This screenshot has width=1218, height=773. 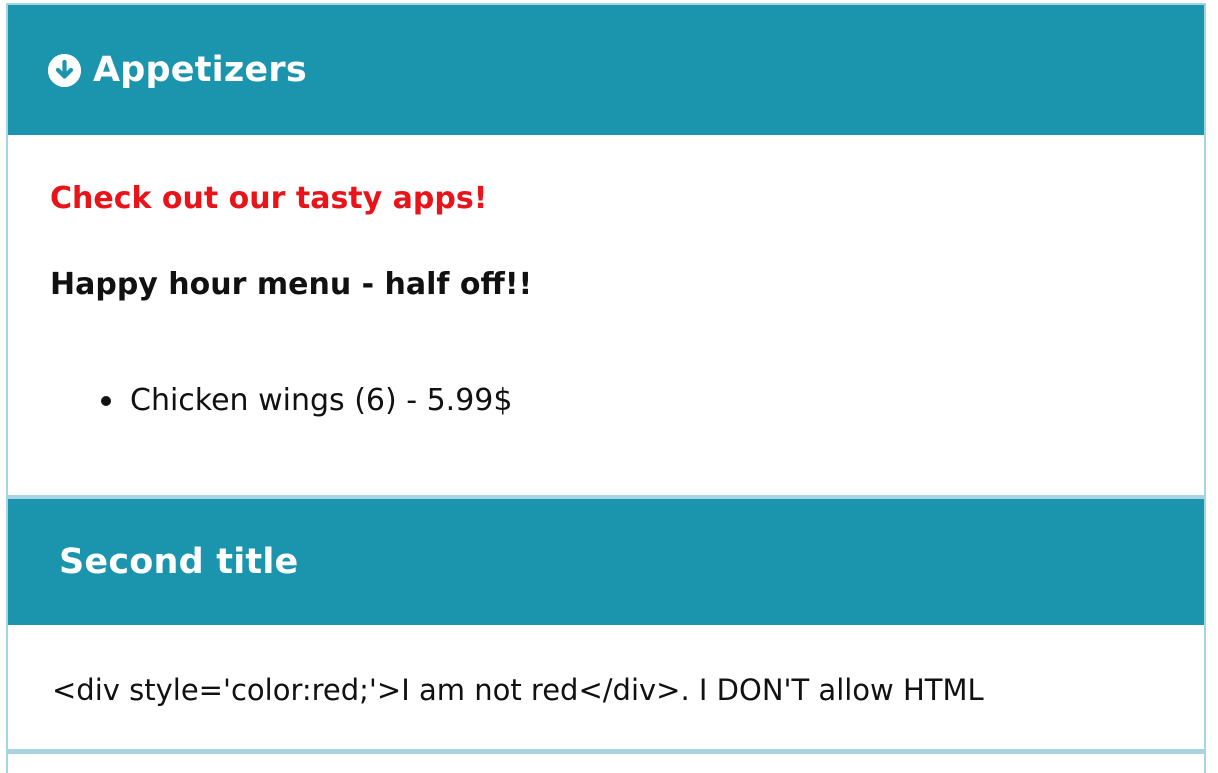 I want to click on chevron-down-circle-icon, so click(x=64, y=70).